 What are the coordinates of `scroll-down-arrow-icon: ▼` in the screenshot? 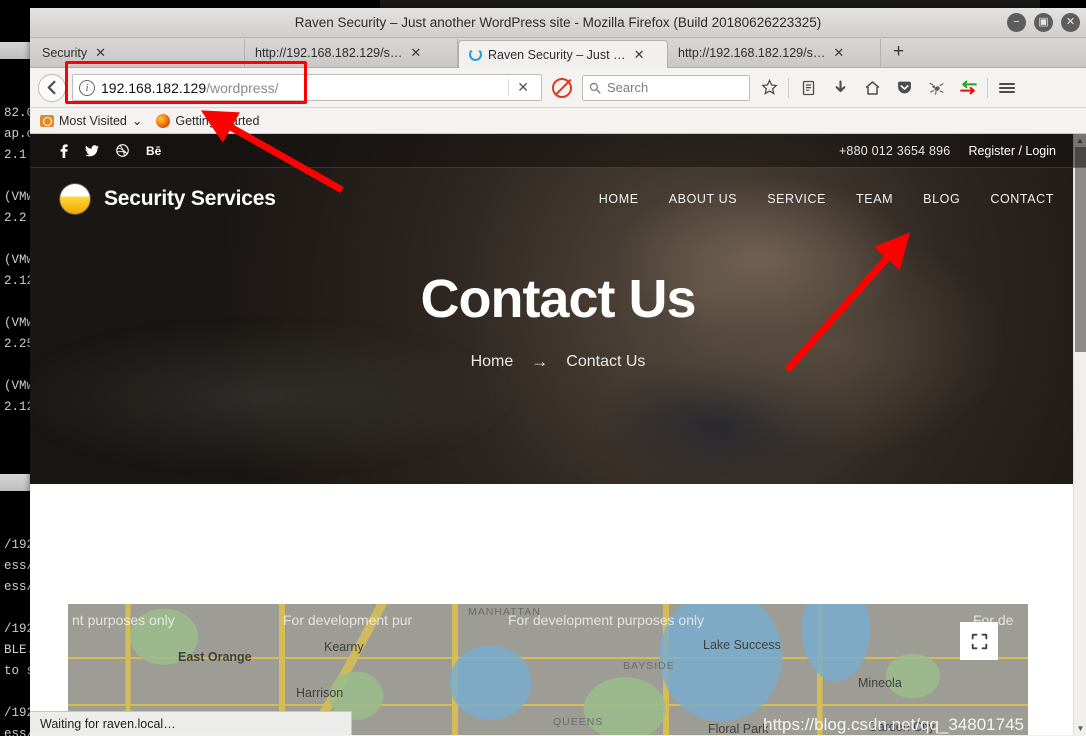 It's located at (1080, 728).